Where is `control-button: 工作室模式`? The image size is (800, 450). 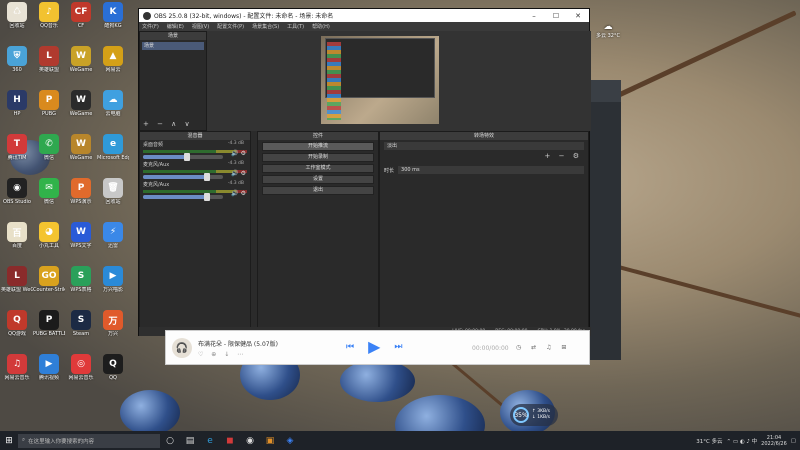
control-button: 工作室模式 is located at coordinates (318, 168).